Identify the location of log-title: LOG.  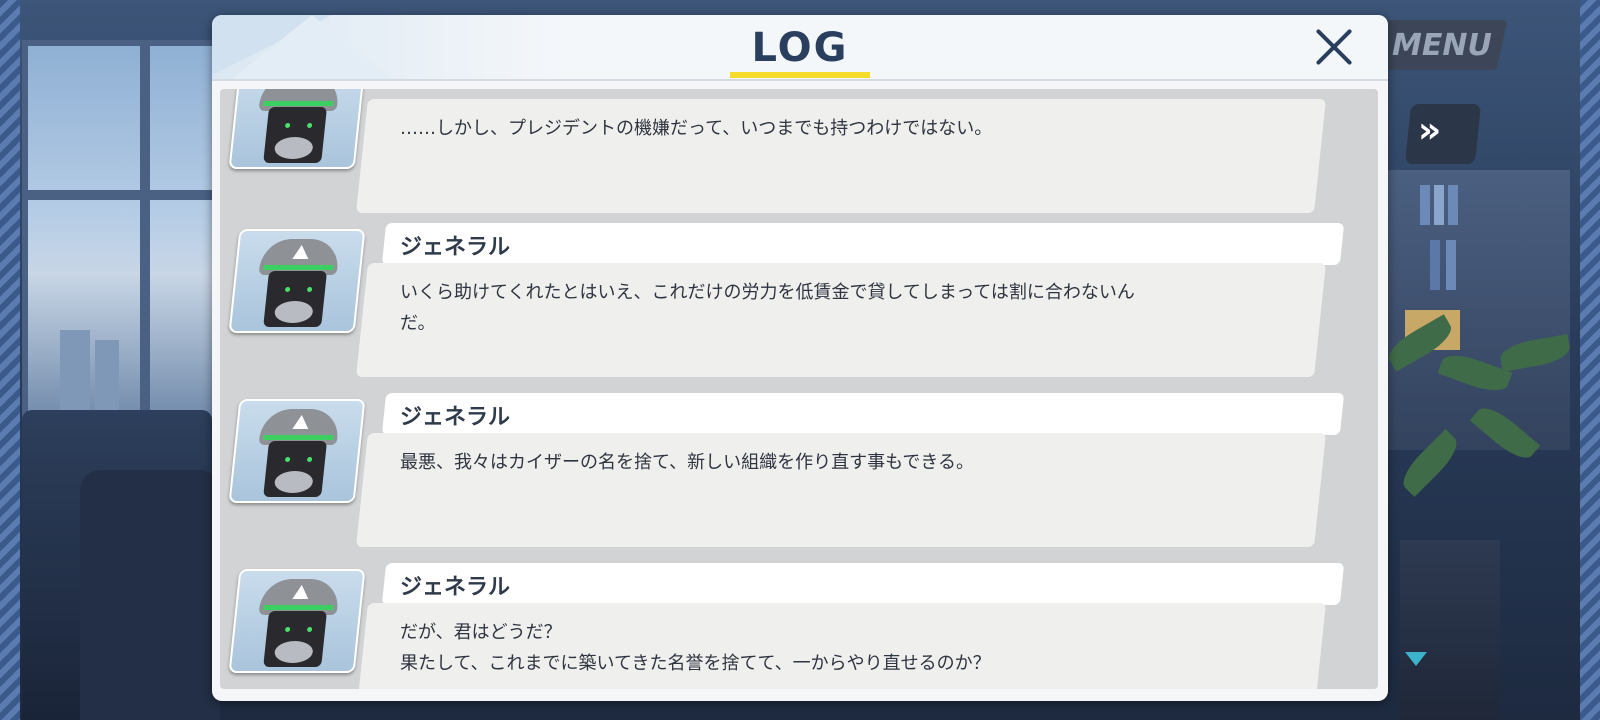
(800, 48).